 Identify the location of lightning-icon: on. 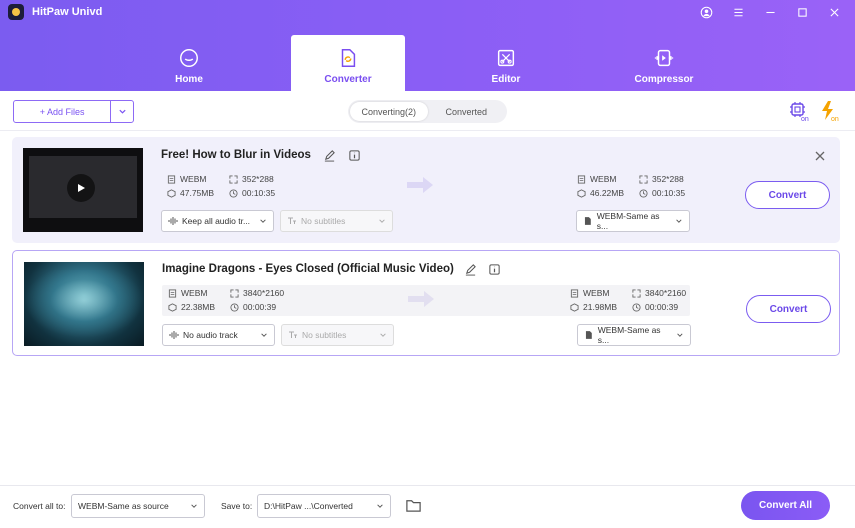
(830, 112).